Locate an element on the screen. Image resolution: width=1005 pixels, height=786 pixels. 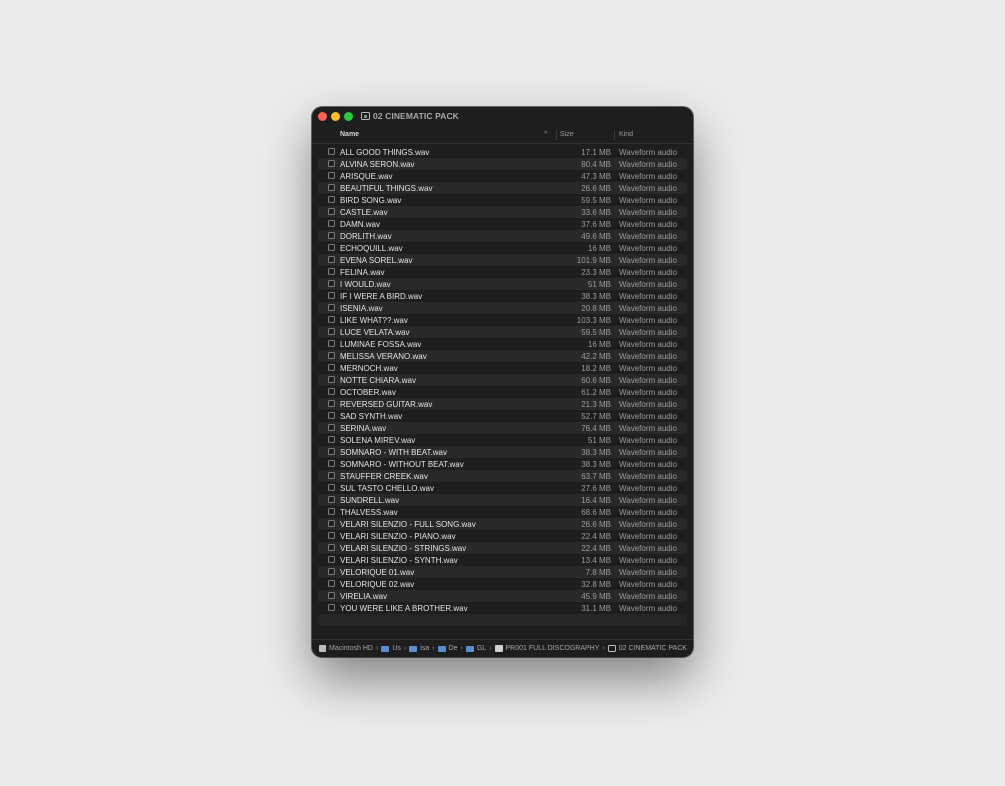
file-row: MELISSA VERANO.wav 42.2 MB Waveform audio is located at coordinates (502, 356).